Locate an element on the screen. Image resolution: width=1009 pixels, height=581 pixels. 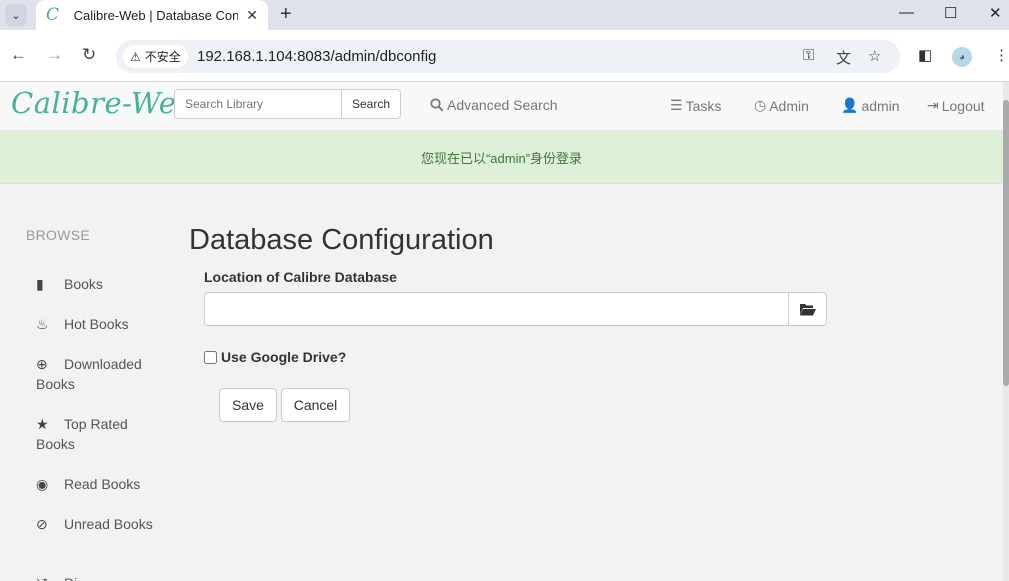
flash-message: 您现在已以“admin”身份登录 is located at coordinates (501, 158).